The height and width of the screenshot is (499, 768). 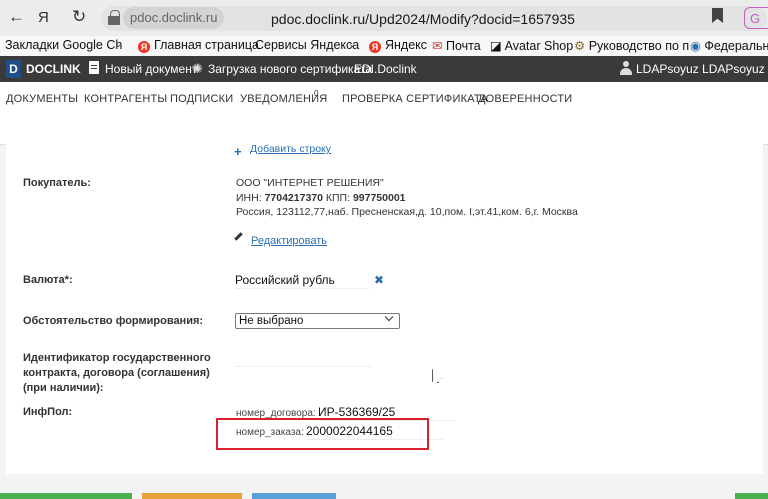 I want to click on avatar-shop-icon: ◪, so click(x=496, y=46).